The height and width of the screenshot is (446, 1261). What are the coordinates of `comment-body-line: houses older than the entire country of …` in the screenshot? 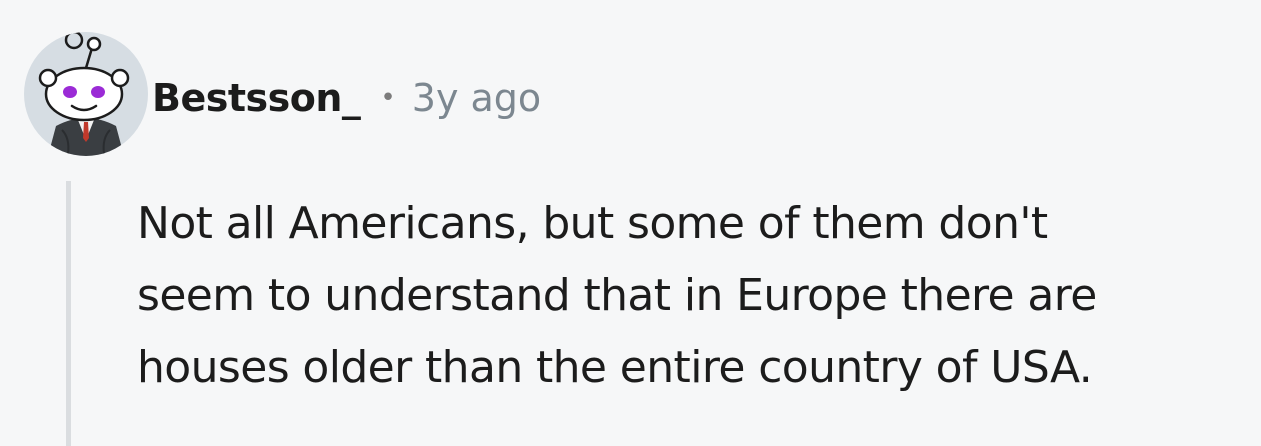 It's located at (615, 367).